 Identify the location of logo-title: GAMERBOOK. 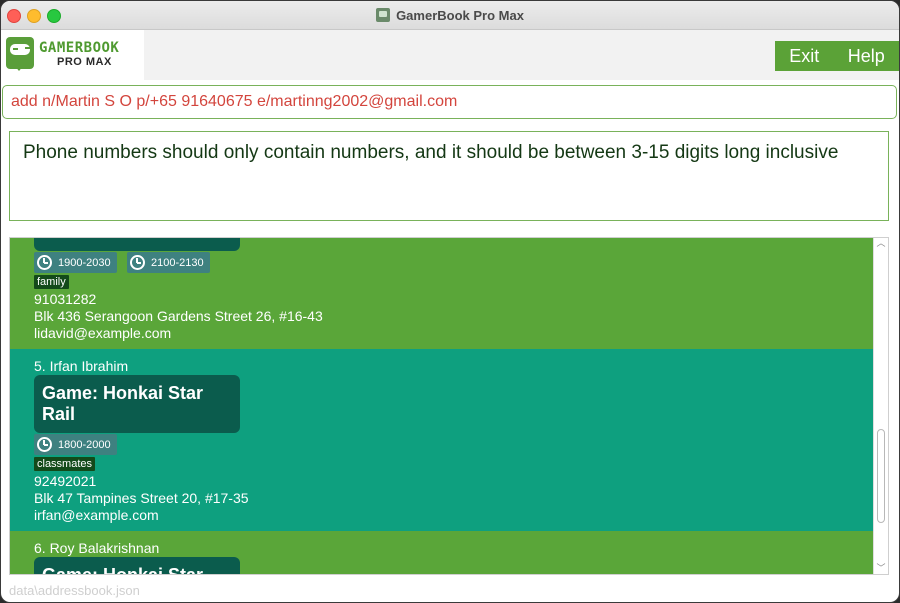
(79, 48).